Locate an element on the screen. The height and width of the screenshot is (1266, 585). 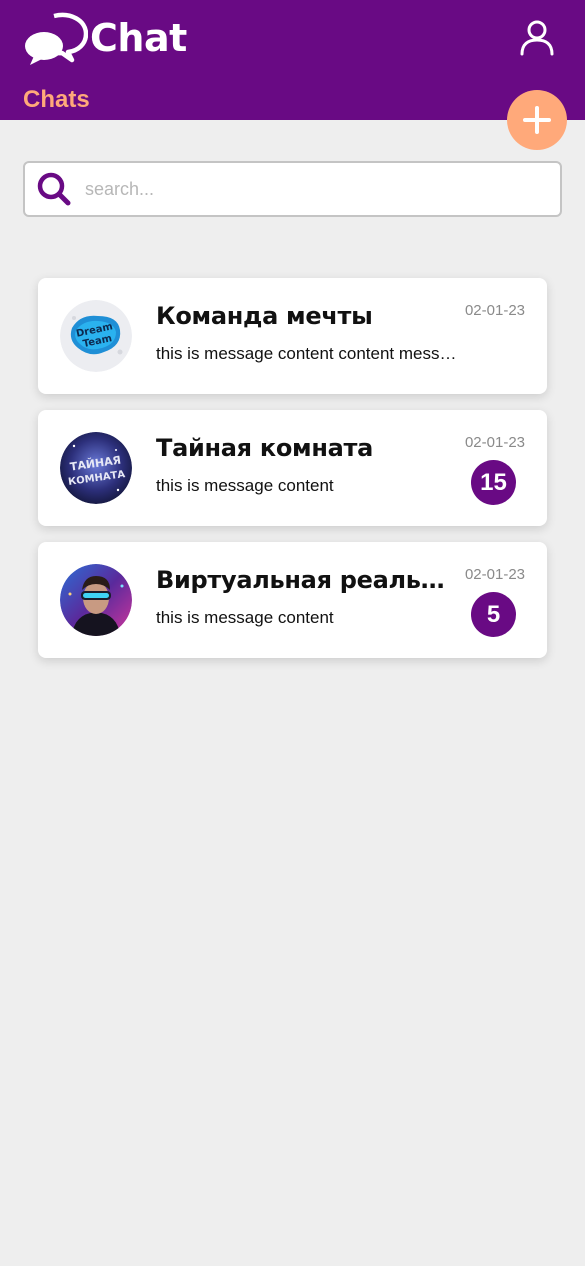
user-icon is located at coordinates (537, 38).